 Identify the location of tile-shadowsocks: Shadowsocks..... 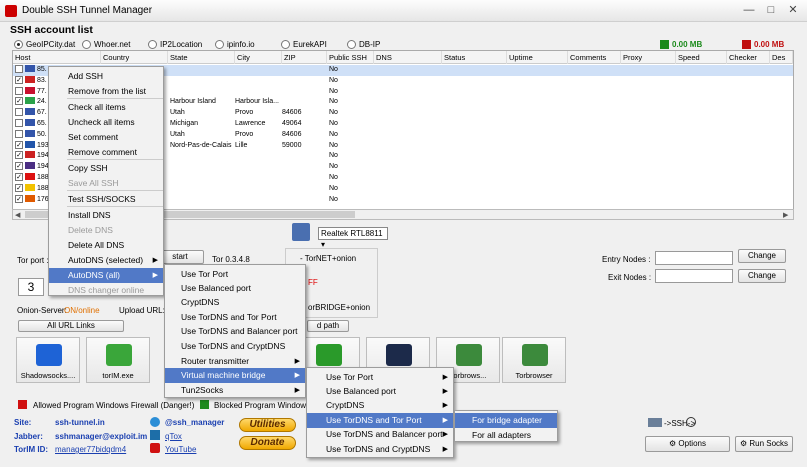
(48, 360).